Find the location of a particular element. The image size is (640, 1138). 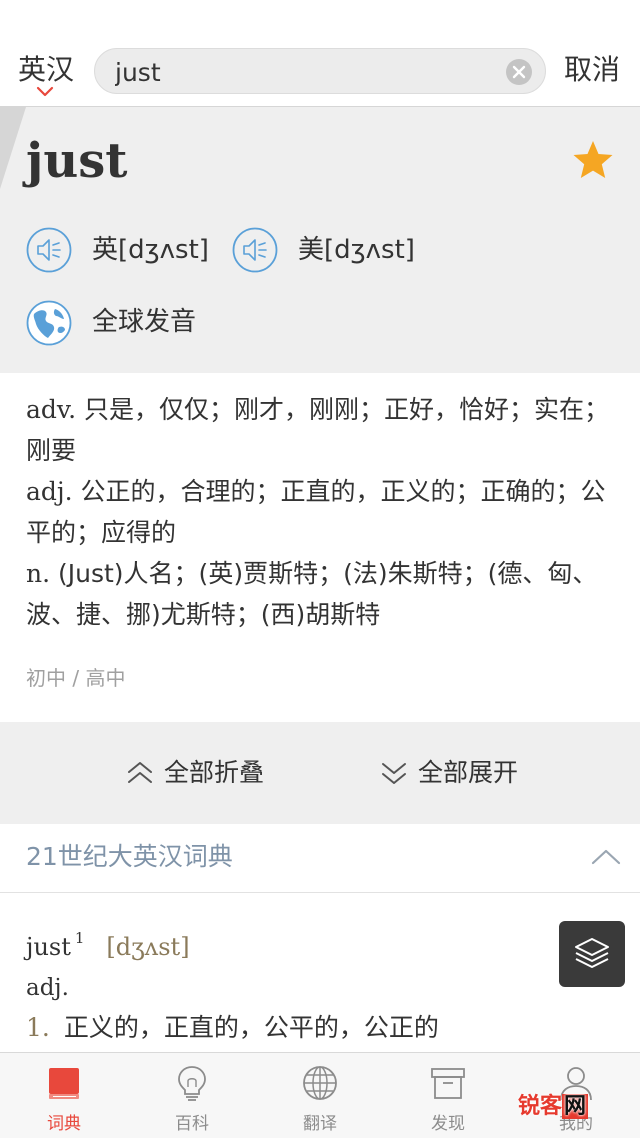

part-of-speech: adv. is located at coordinates (51, 409).